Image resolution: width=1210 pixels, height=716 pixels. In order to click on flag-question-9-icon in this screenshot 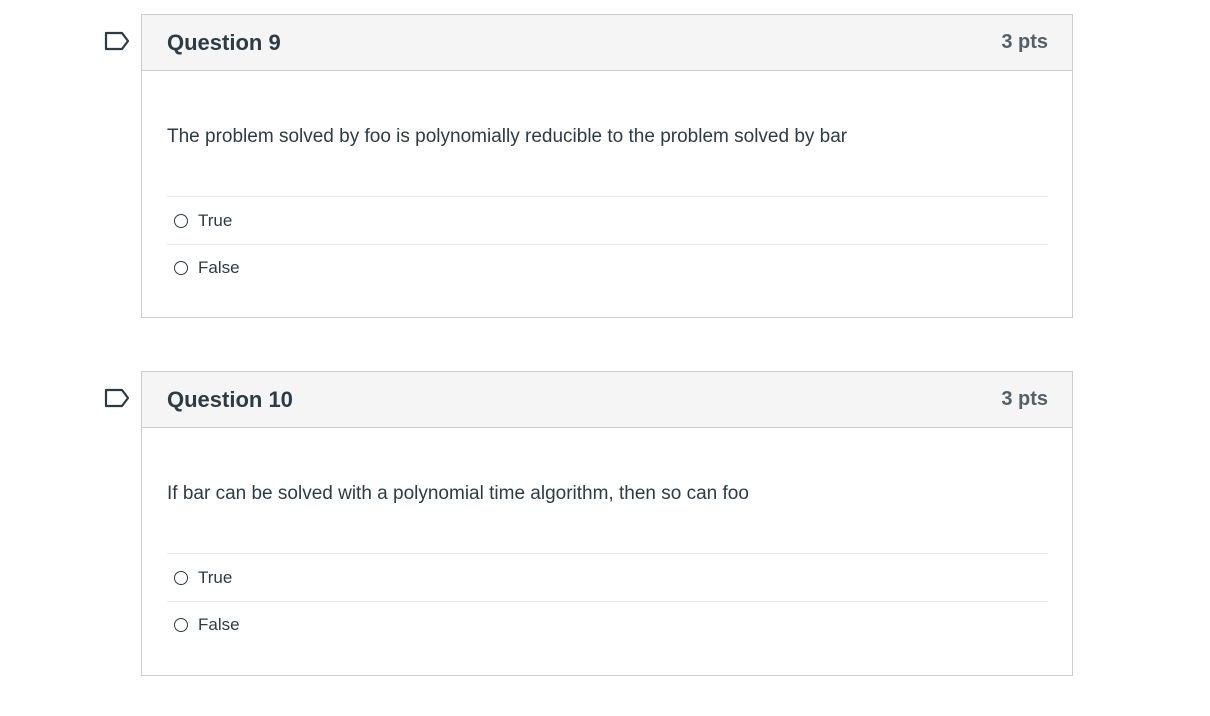, I will do `click(117, 41)`.